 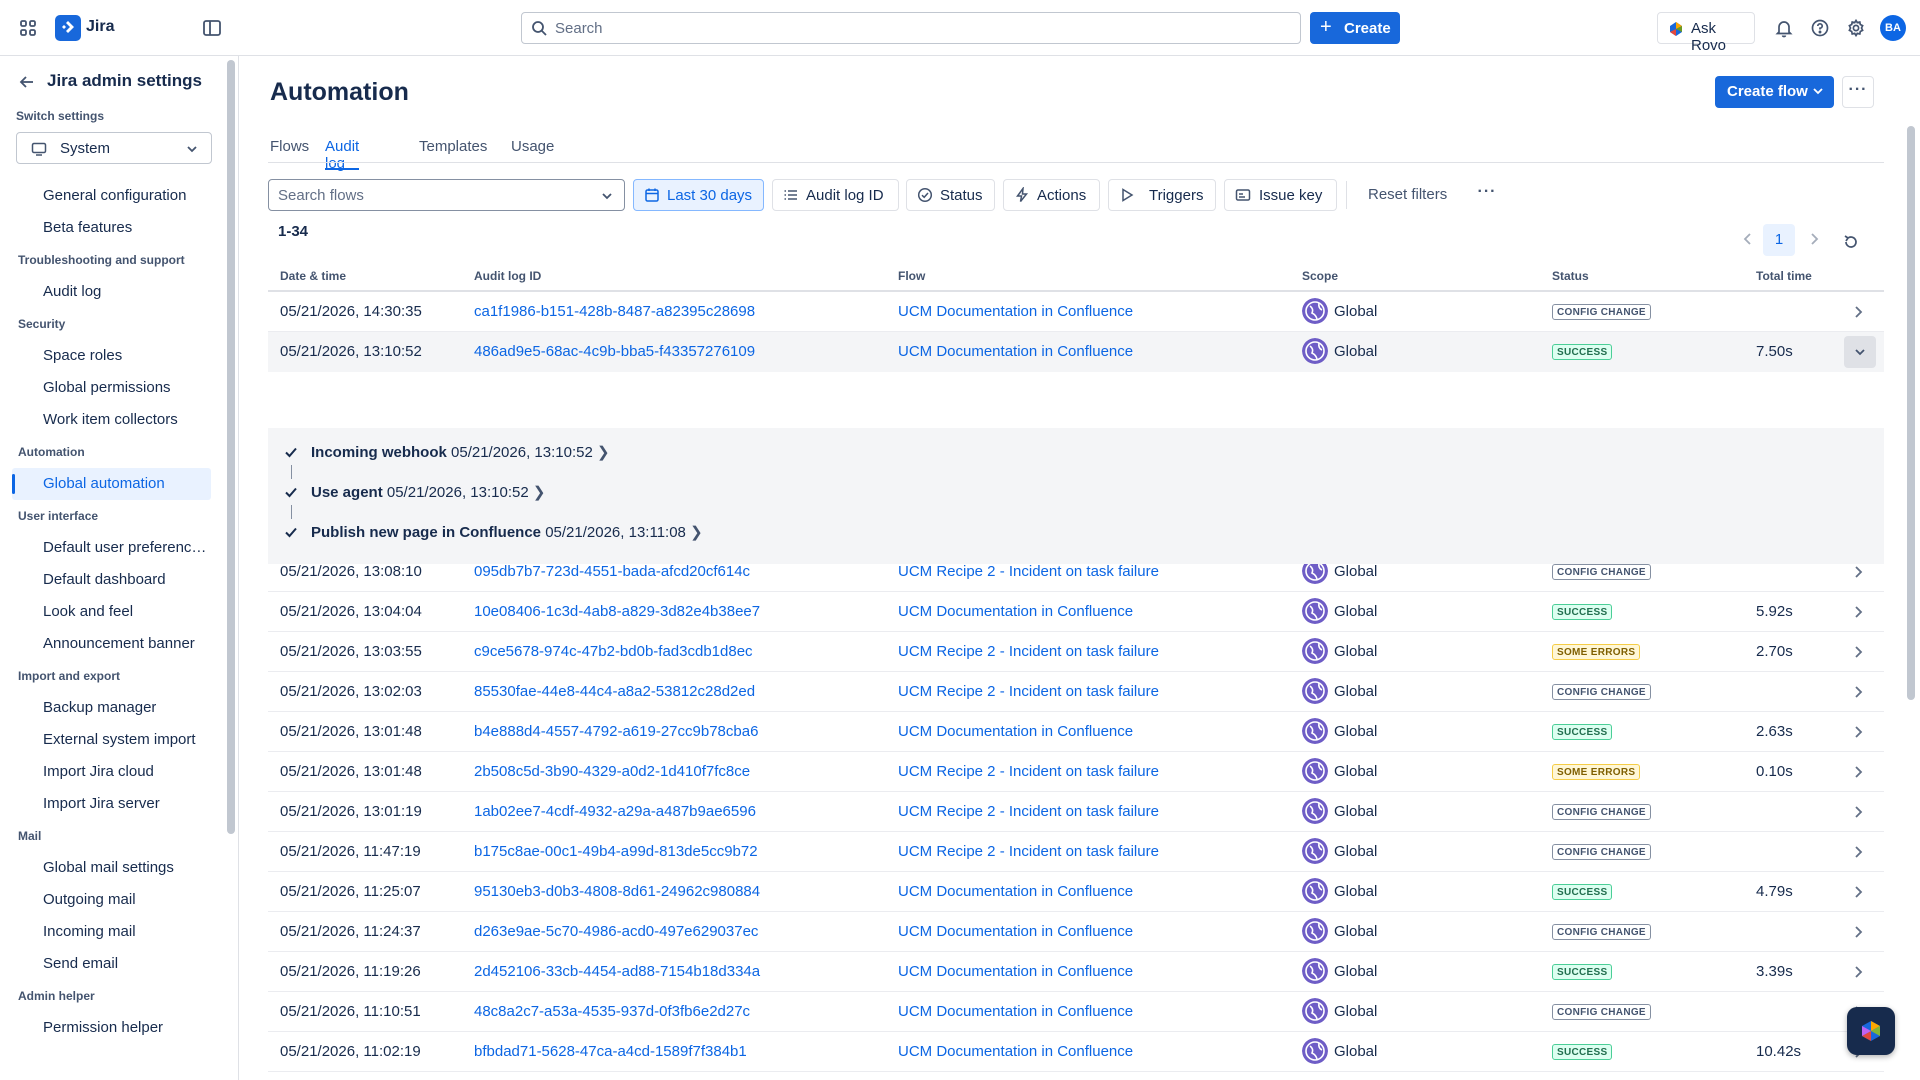 What do you see at coordinates (532, 154) in the screenshot?
I see `tab-usage: Usage` at bounding box center [532, 154].